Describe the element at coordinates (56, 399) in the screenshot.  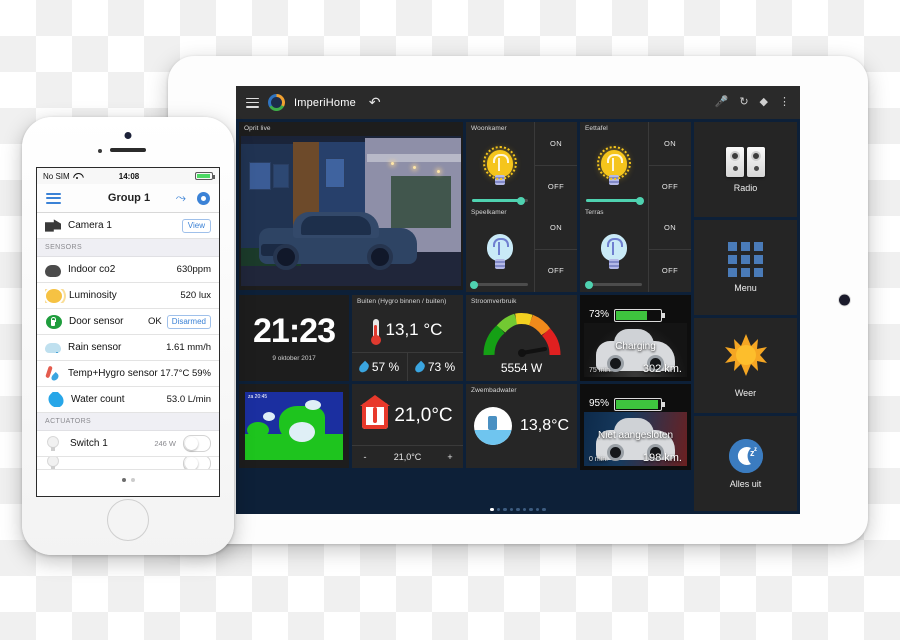
I see `water-drop-icon` at that location.